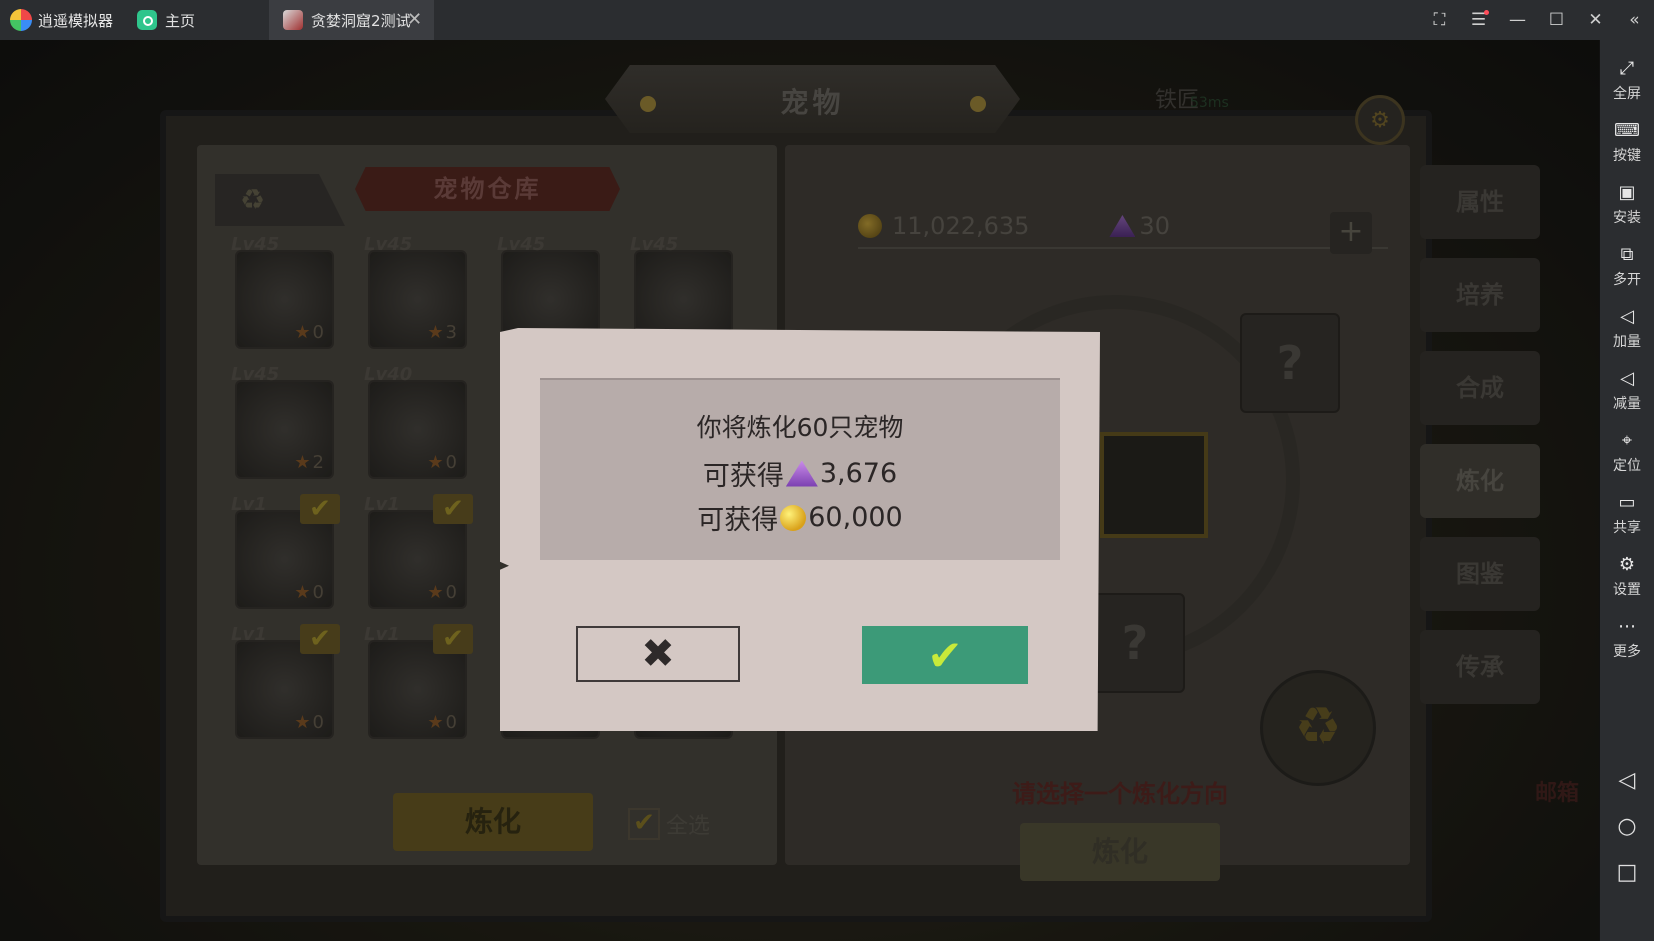 The height and width of the screenshot is (941, 1654). What do you see at coordinates (1627, 872) in the screenshot?
I see `recent-apps-icon: □` at bounding box center [1627, 872].